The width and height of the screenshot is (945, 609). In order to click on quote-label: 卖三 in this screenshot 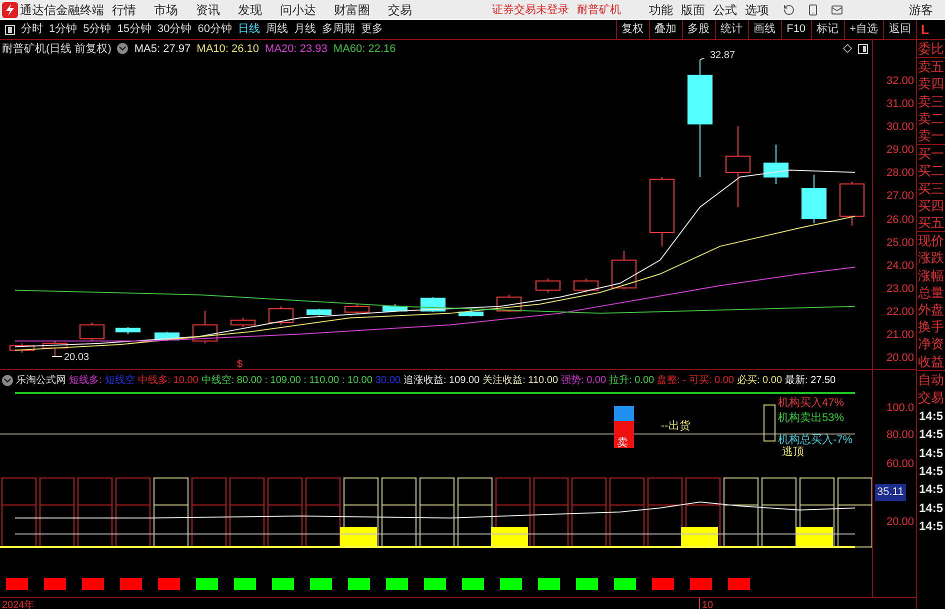, I will do `click(931, 101)`.